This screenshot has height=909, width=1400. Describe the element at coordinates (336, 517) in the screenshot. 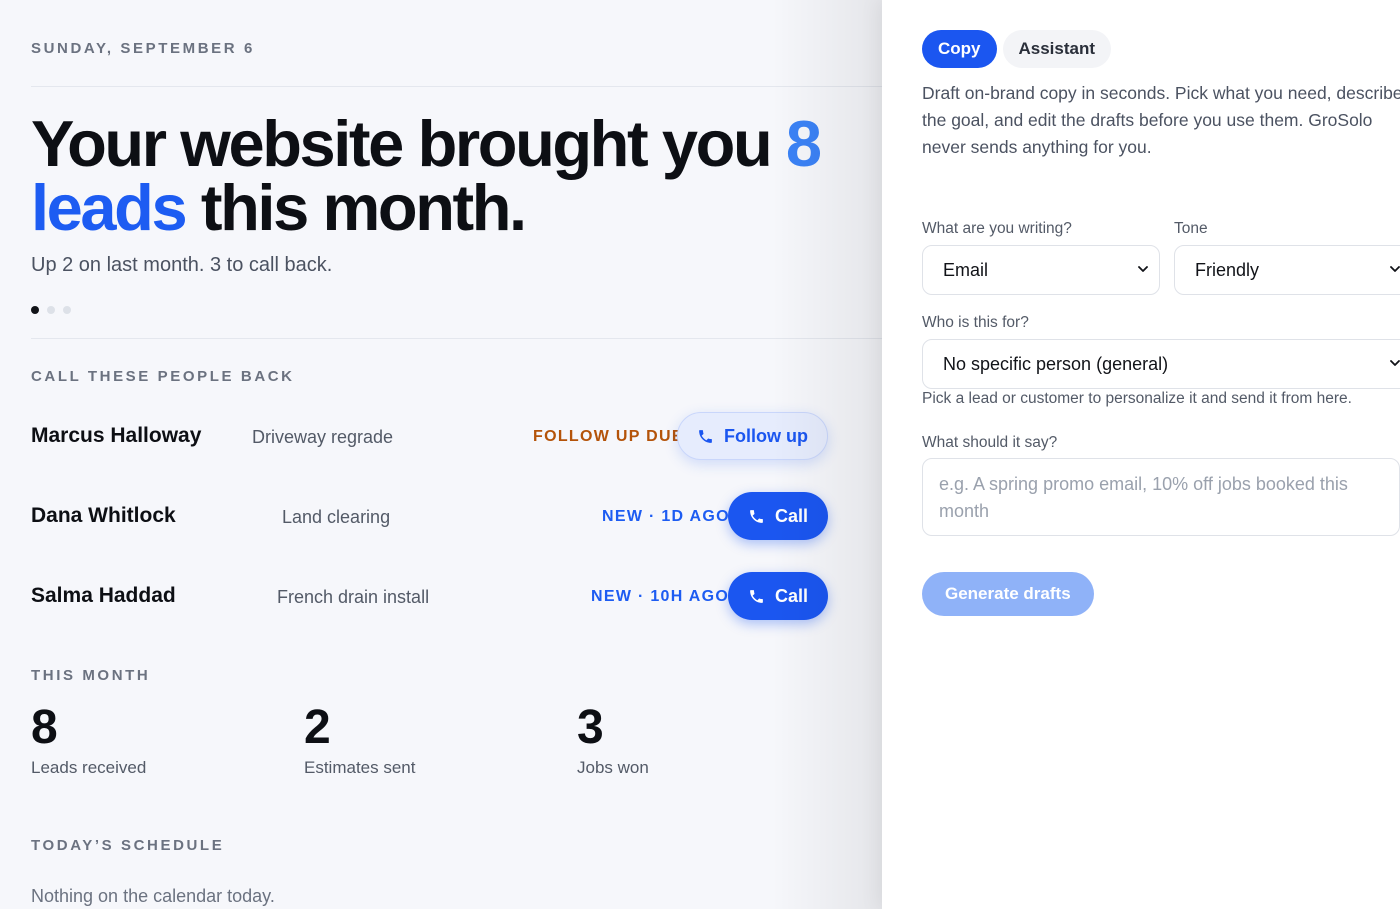

I see `lead-job: Land clearing` at that location.